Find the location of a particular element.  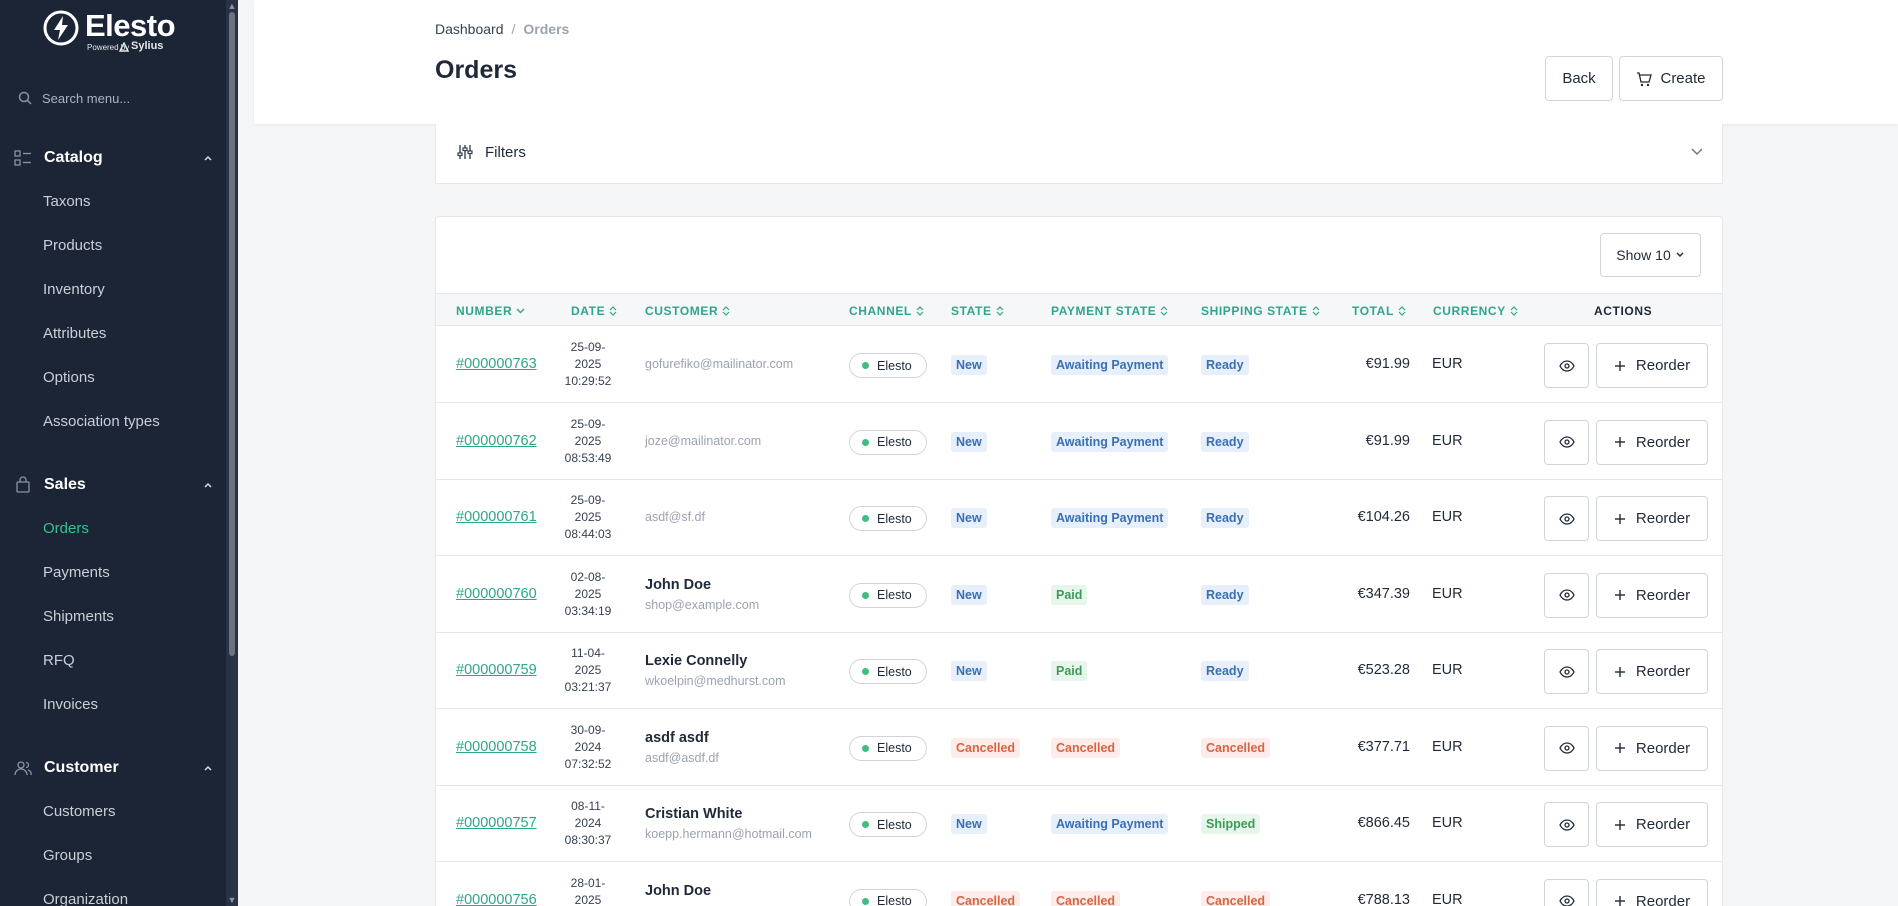

order-number-link: #000000758 is located at coordinates (496, 747).